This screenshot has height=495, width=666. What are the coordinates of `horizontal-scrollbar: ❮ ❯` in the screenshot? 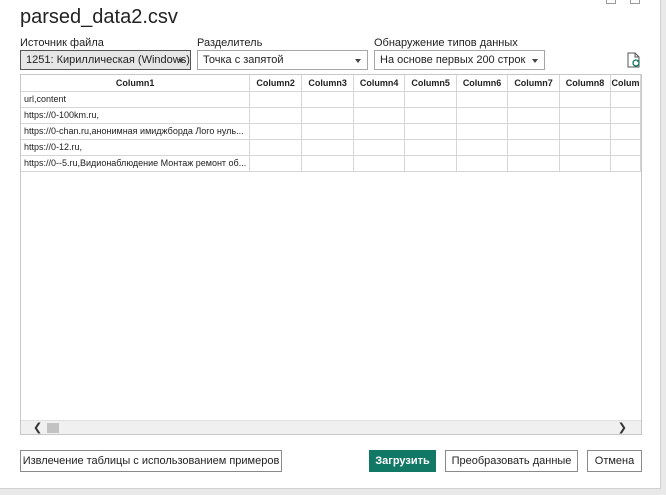 It's located at (331, 427).